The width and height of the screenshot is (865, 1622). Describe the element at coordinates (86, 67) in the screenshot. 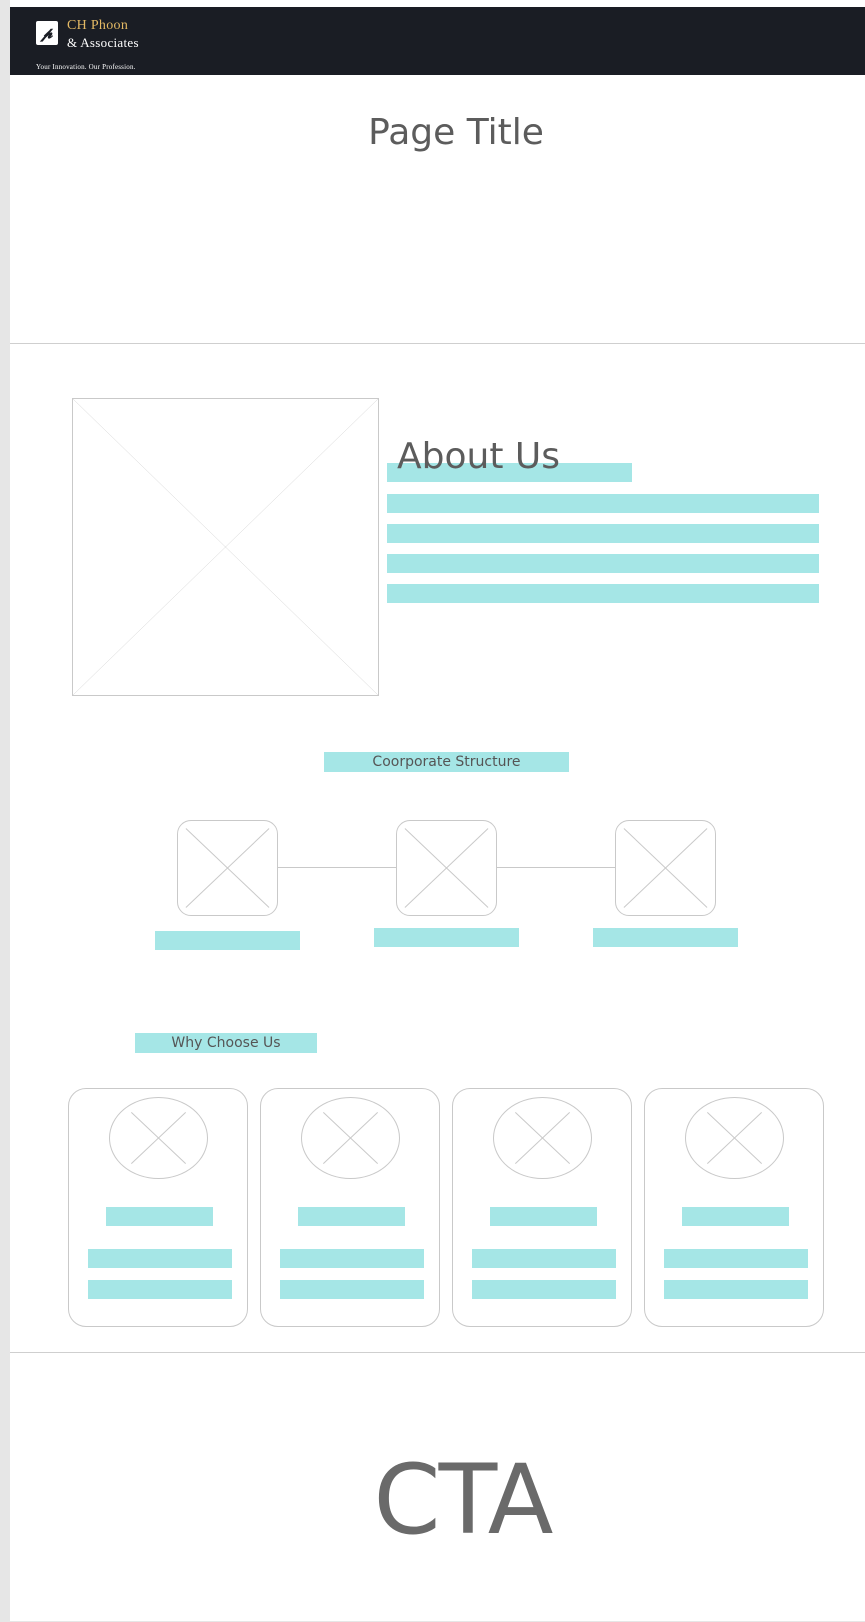

I see `logo-tagline: Your Innovation. Our Profession.` at that location.